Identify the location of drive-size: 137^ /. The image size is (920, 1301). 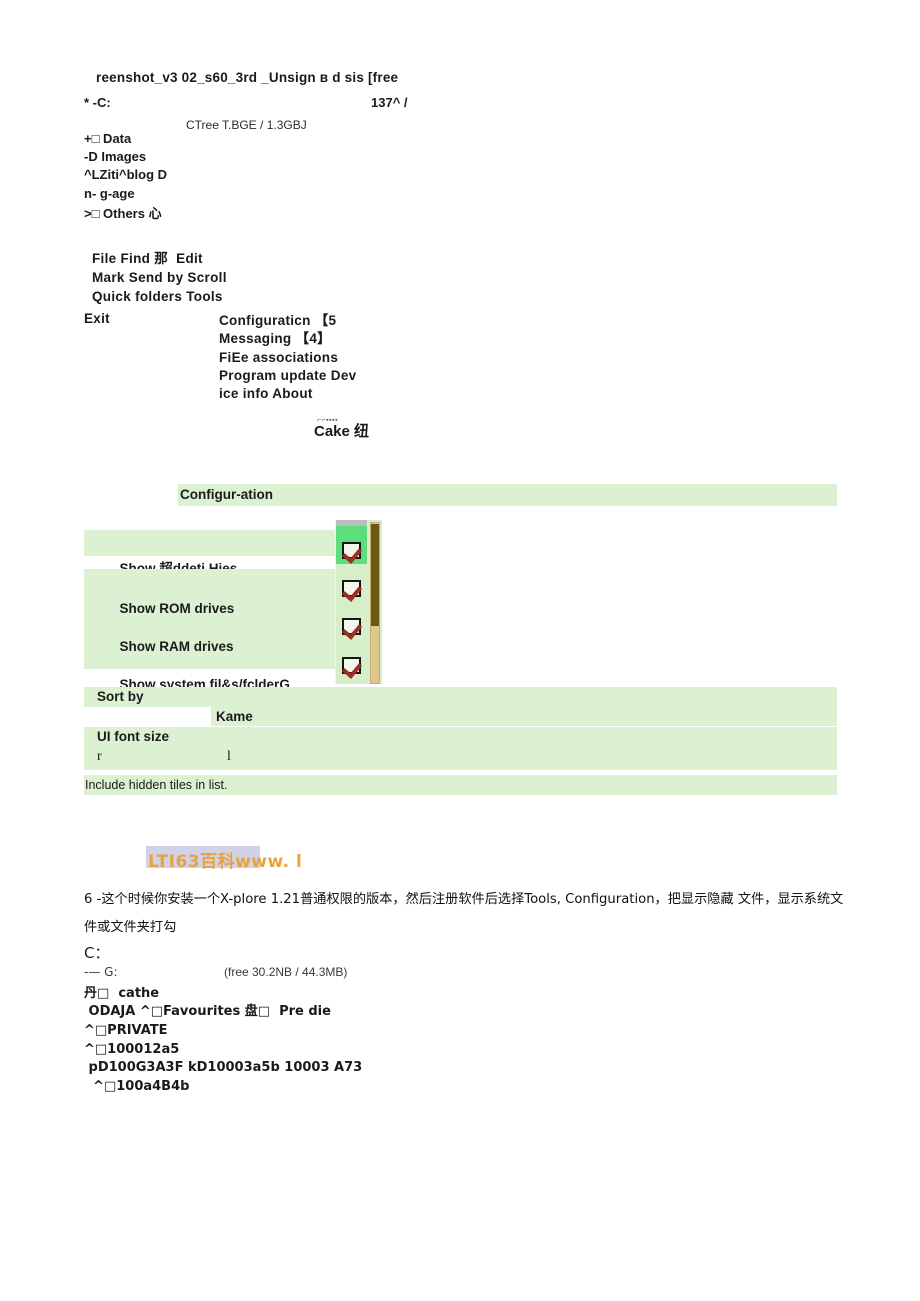
(389, 102).